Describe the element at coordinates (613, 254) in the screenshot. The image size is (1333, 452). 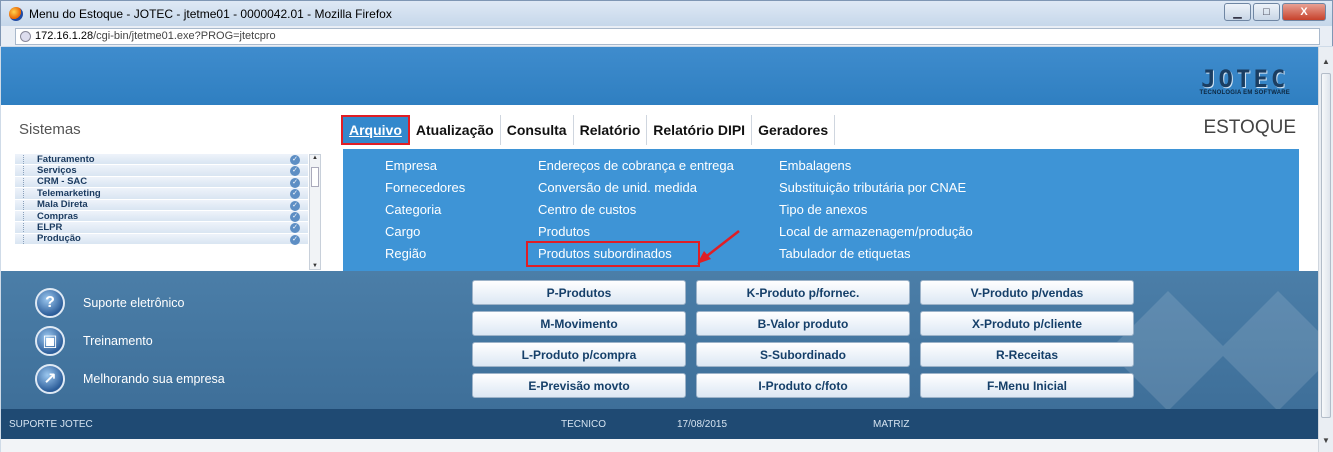
I see `menu-produtos-subordinados: Produtos subordinados` at that location.